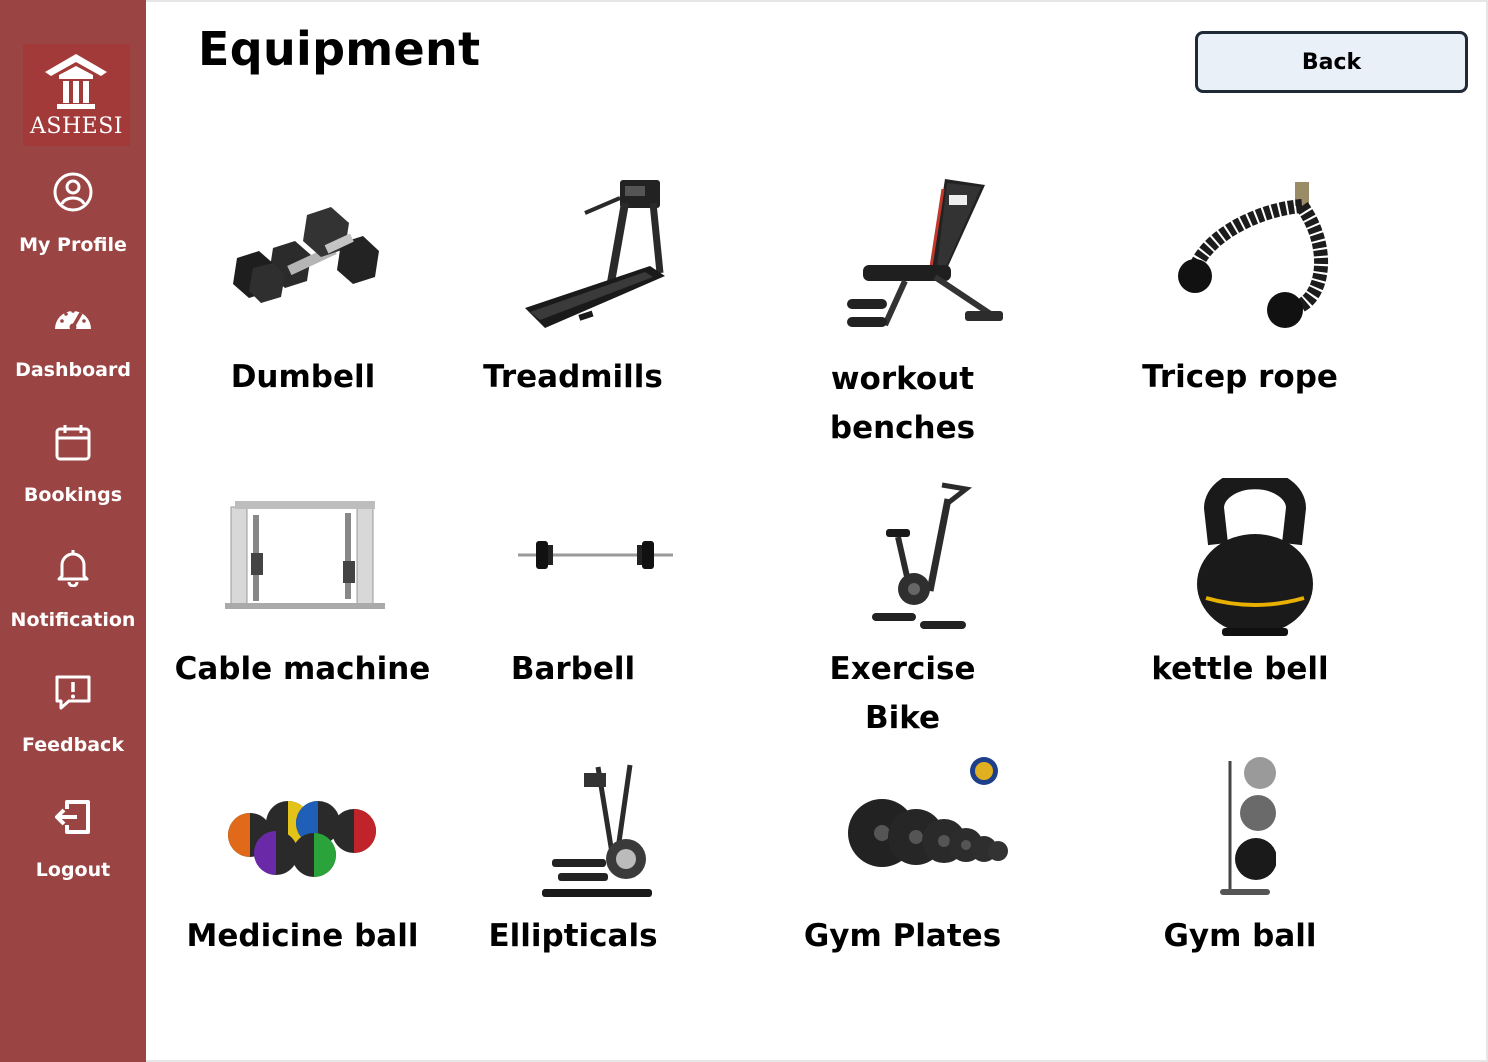 This screenshot has width=1488, height=1062. What do you see at coordinates (902, 403) in the screenshot?
I see `equipment-name: workout benches` at bounding box center [902, 403].